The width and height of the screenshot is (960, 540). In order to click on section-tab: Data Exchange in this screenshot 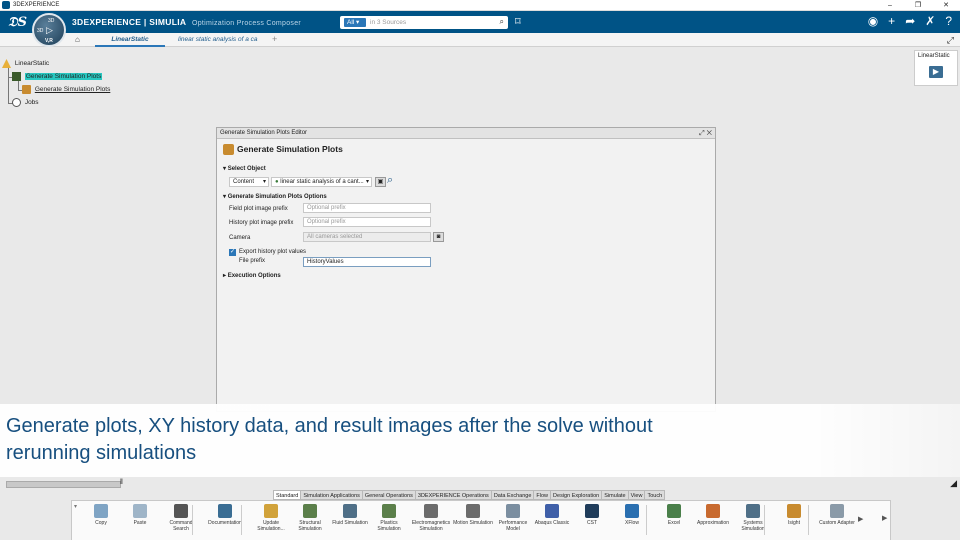, I will do `click(512, 495)`.